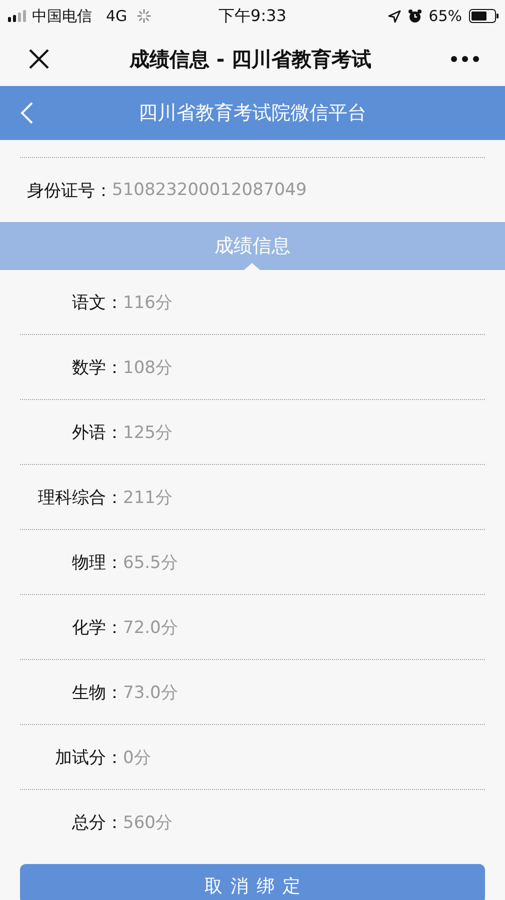  What do you see at coordinates (415, 16) in the screenshot?
I see `alarm-clock-icon` at bounding box center [415, 16].